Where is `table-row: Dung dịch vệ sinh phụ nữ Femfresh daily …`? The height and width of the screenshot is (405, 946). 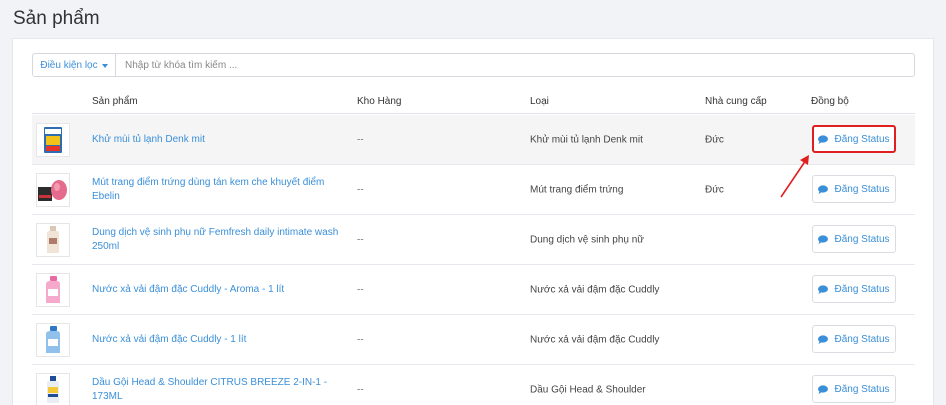
table-row: Dung dịch vệ sinh phụ nữ Femfresh daily … is located at coordinates (473, 240).